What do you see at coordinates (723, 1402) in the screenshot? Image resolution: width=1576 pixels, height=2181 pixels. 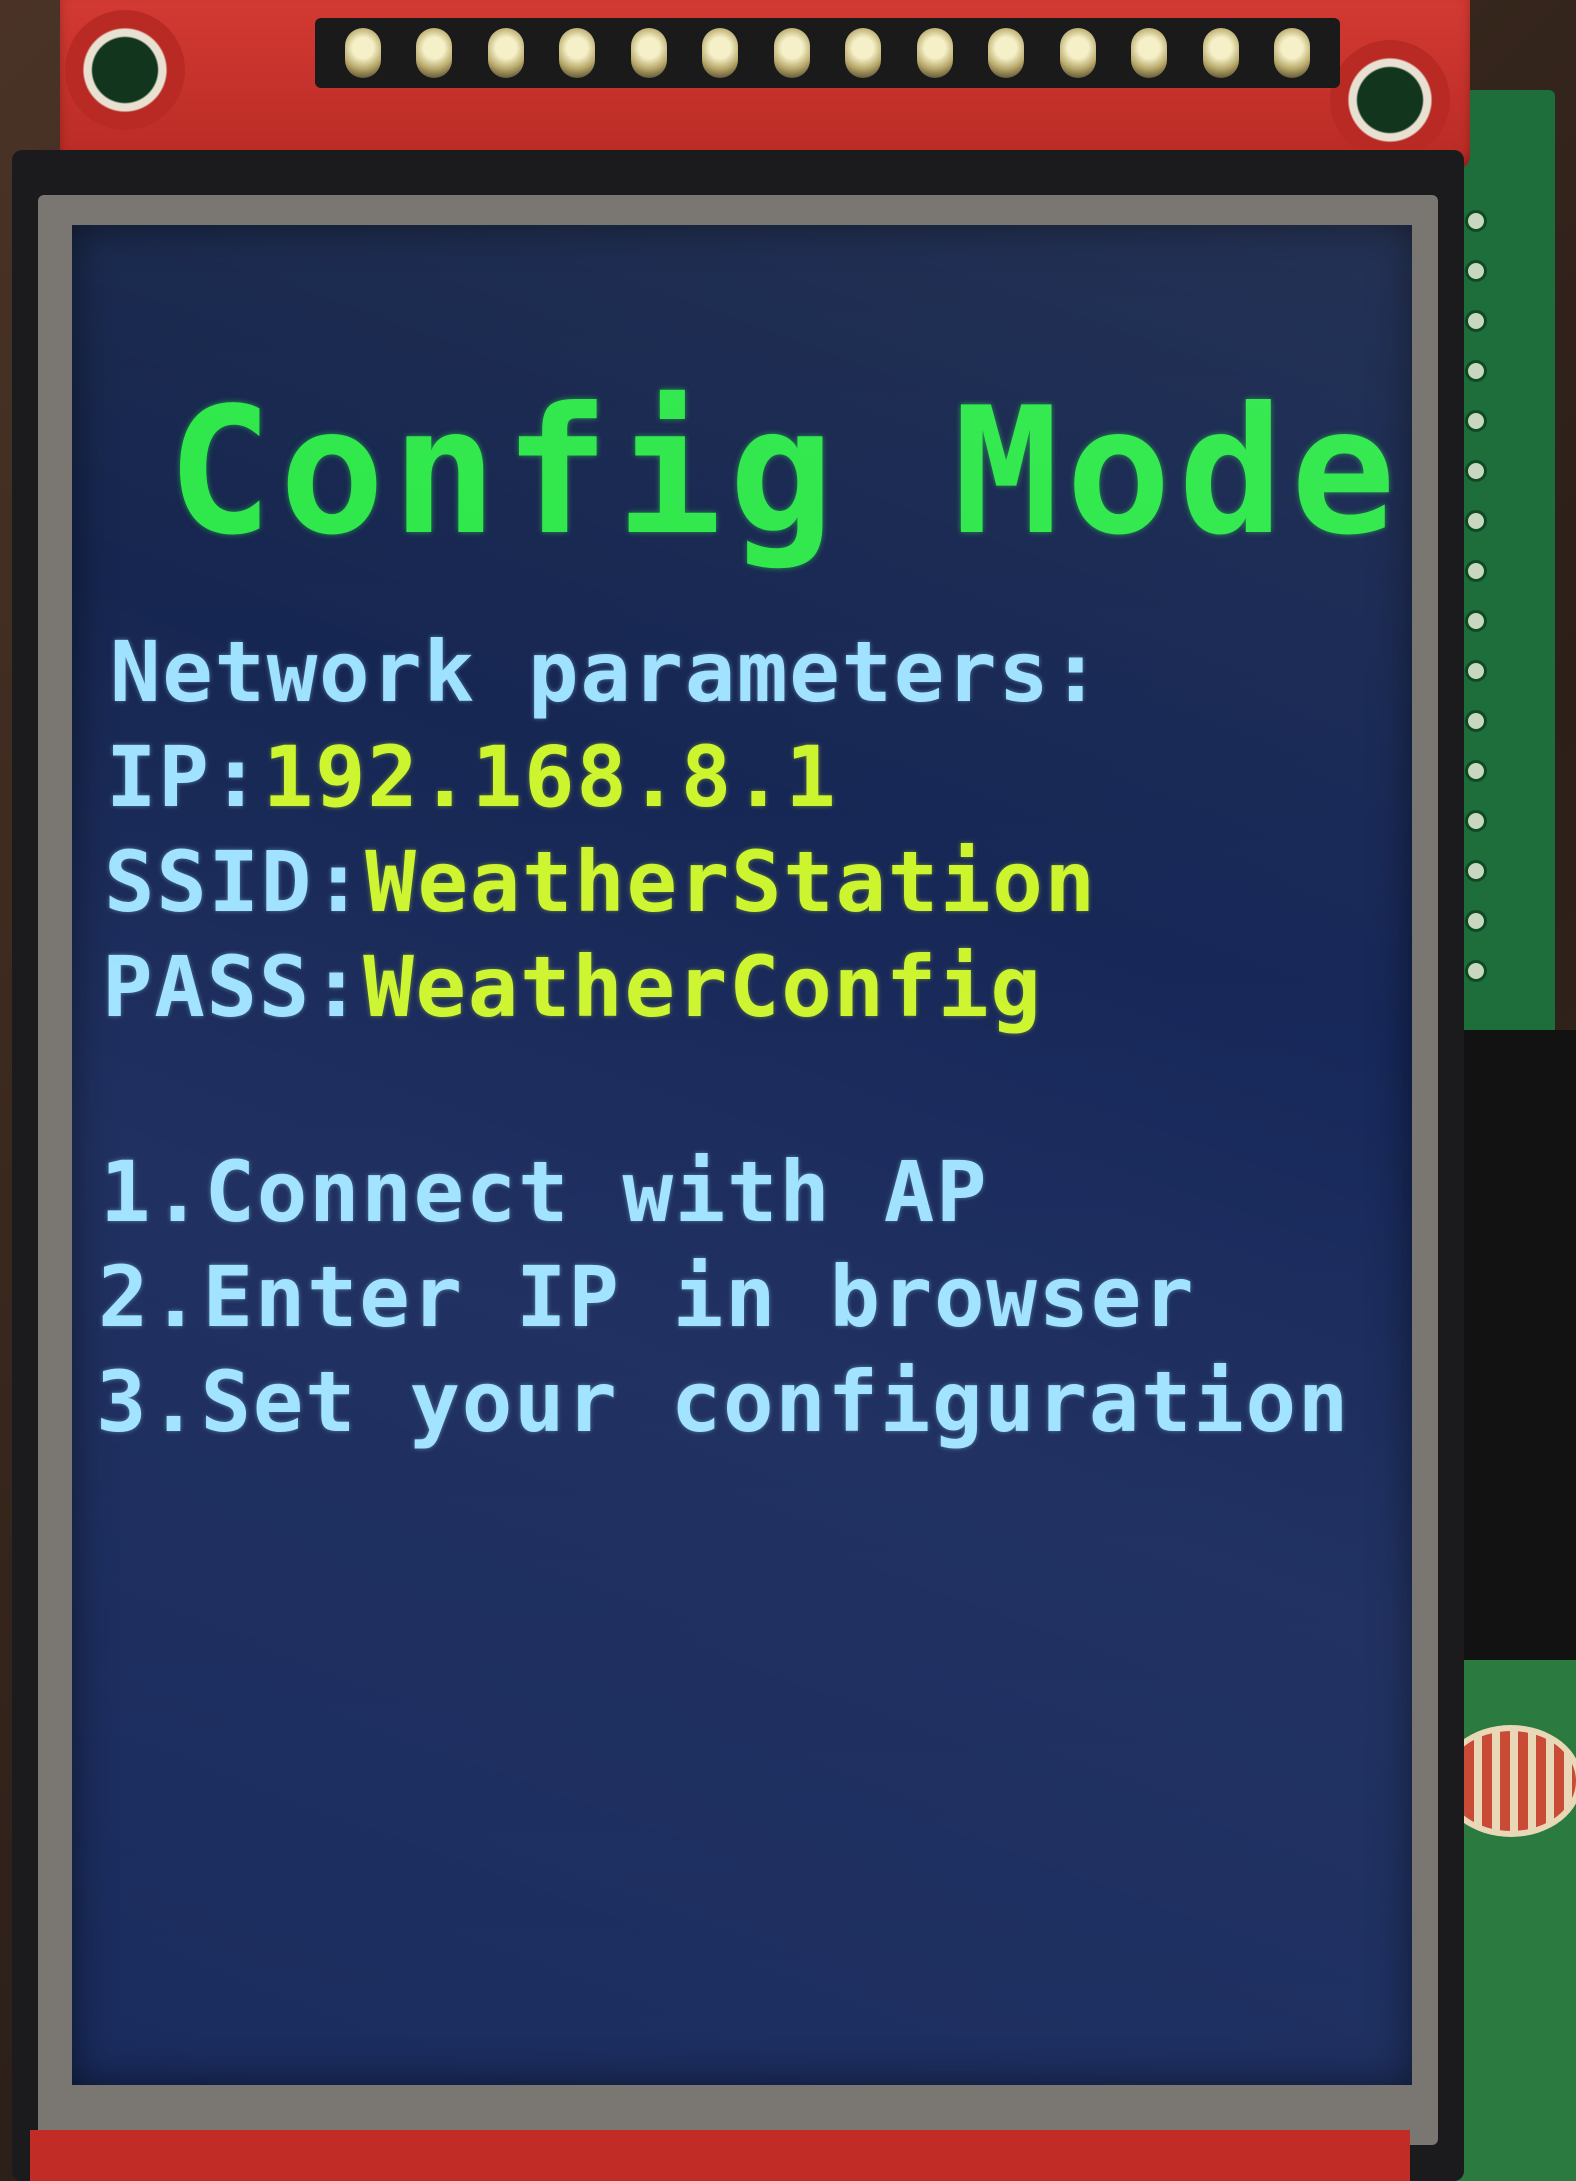 I see `step-item: 3.Set your configuration` at bounding box center [723, 1402].